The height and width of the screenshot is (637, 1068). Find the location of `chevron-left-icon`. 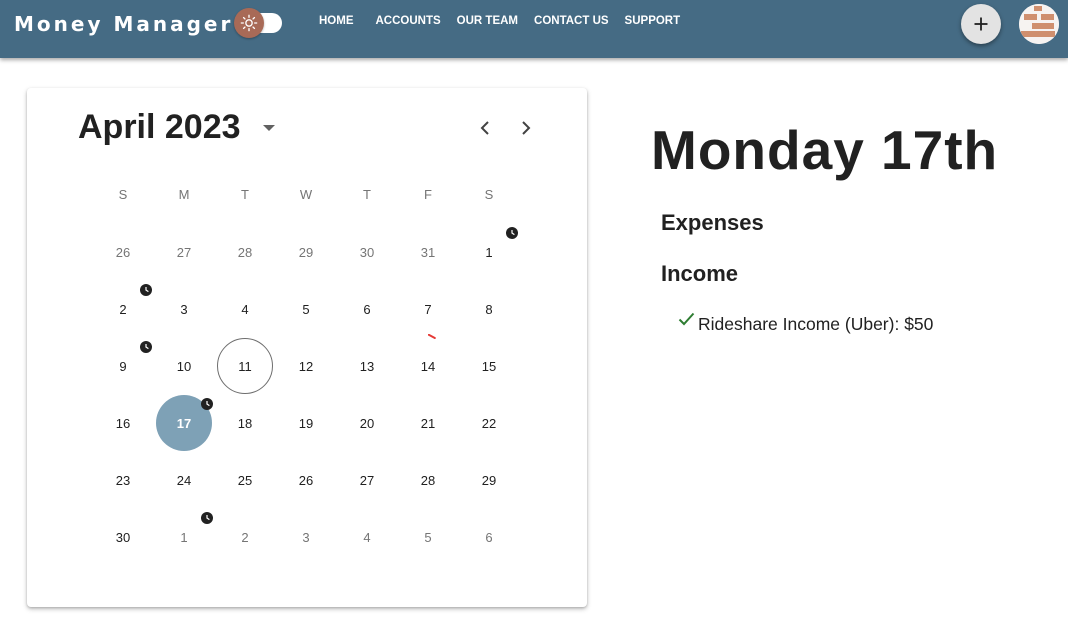

chevron-left-icon is located at coordinates (484, 128).